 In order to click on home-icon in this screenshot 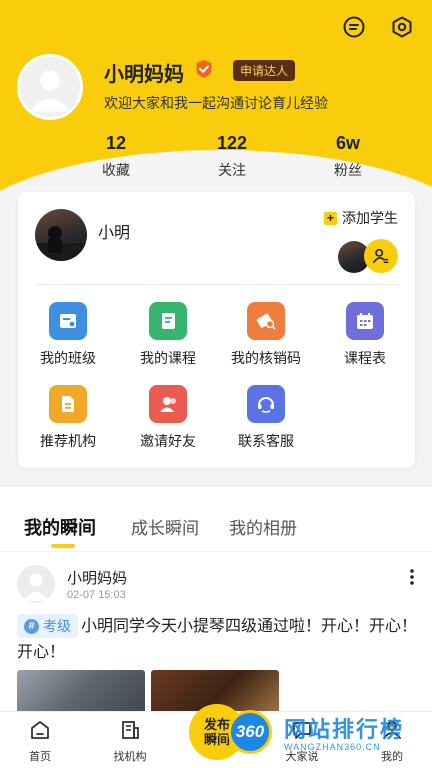, I will do `click(40, 730)`.